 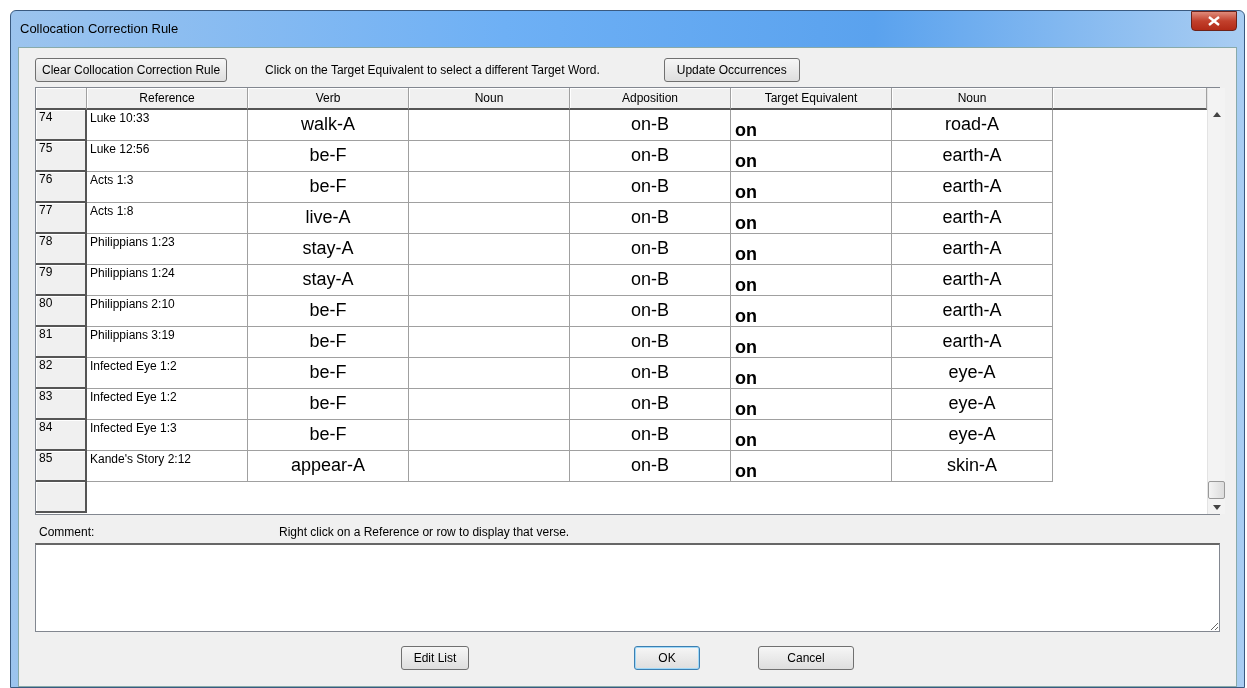 What do you see at coordinates (61, 156) in the screenshot?
I see `row-header: 75` at bounding box center [61, 156].